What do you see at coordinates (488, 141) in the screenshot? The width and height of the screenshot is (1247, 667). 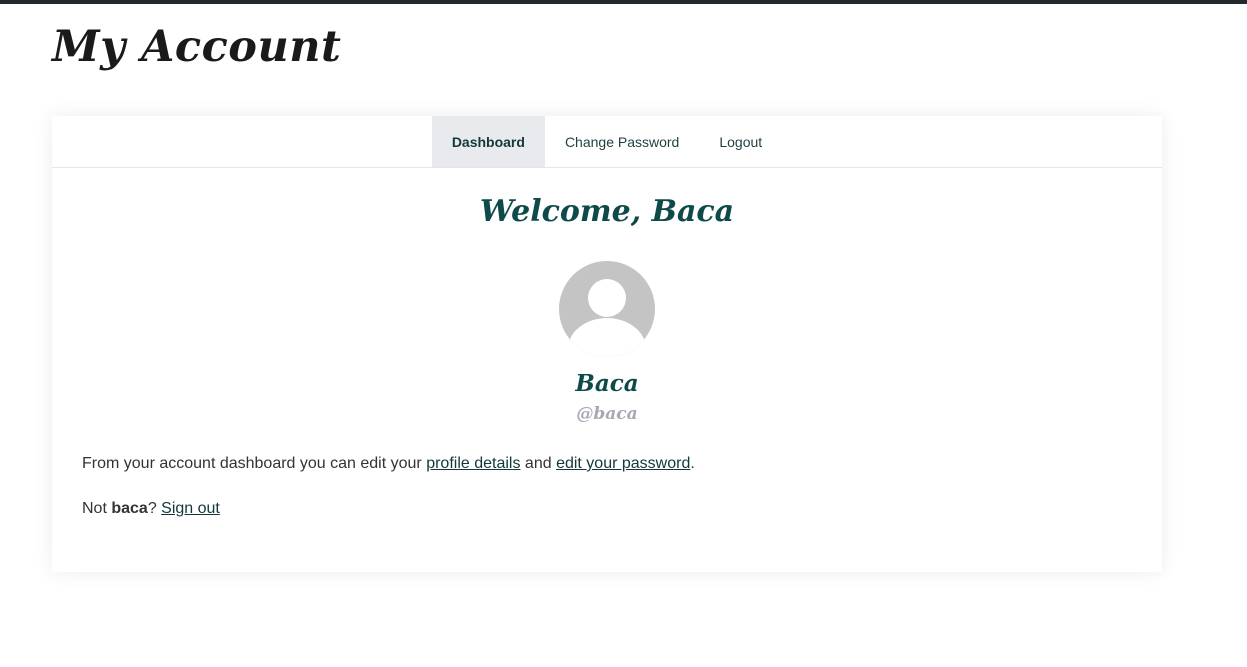 I see `tab-dashboard: Dashboard` at bounding box center [488, 141].